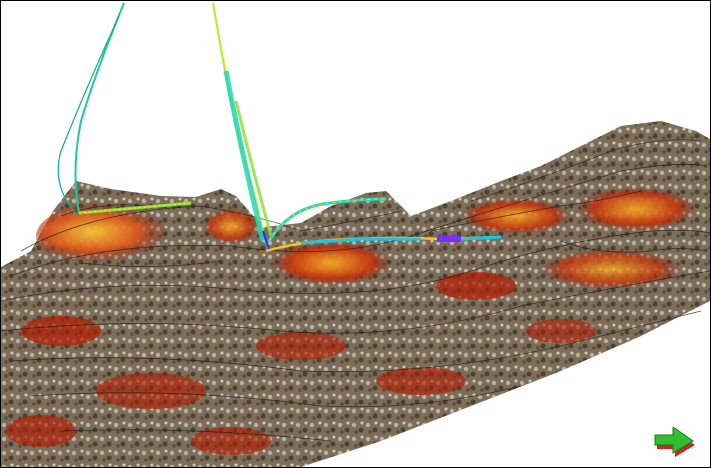 The image size is (711, 468). What do you see at coordinates (99, 108) in the screenshot?
I see `well-1-trajectory` at bounding box center [99, 108].